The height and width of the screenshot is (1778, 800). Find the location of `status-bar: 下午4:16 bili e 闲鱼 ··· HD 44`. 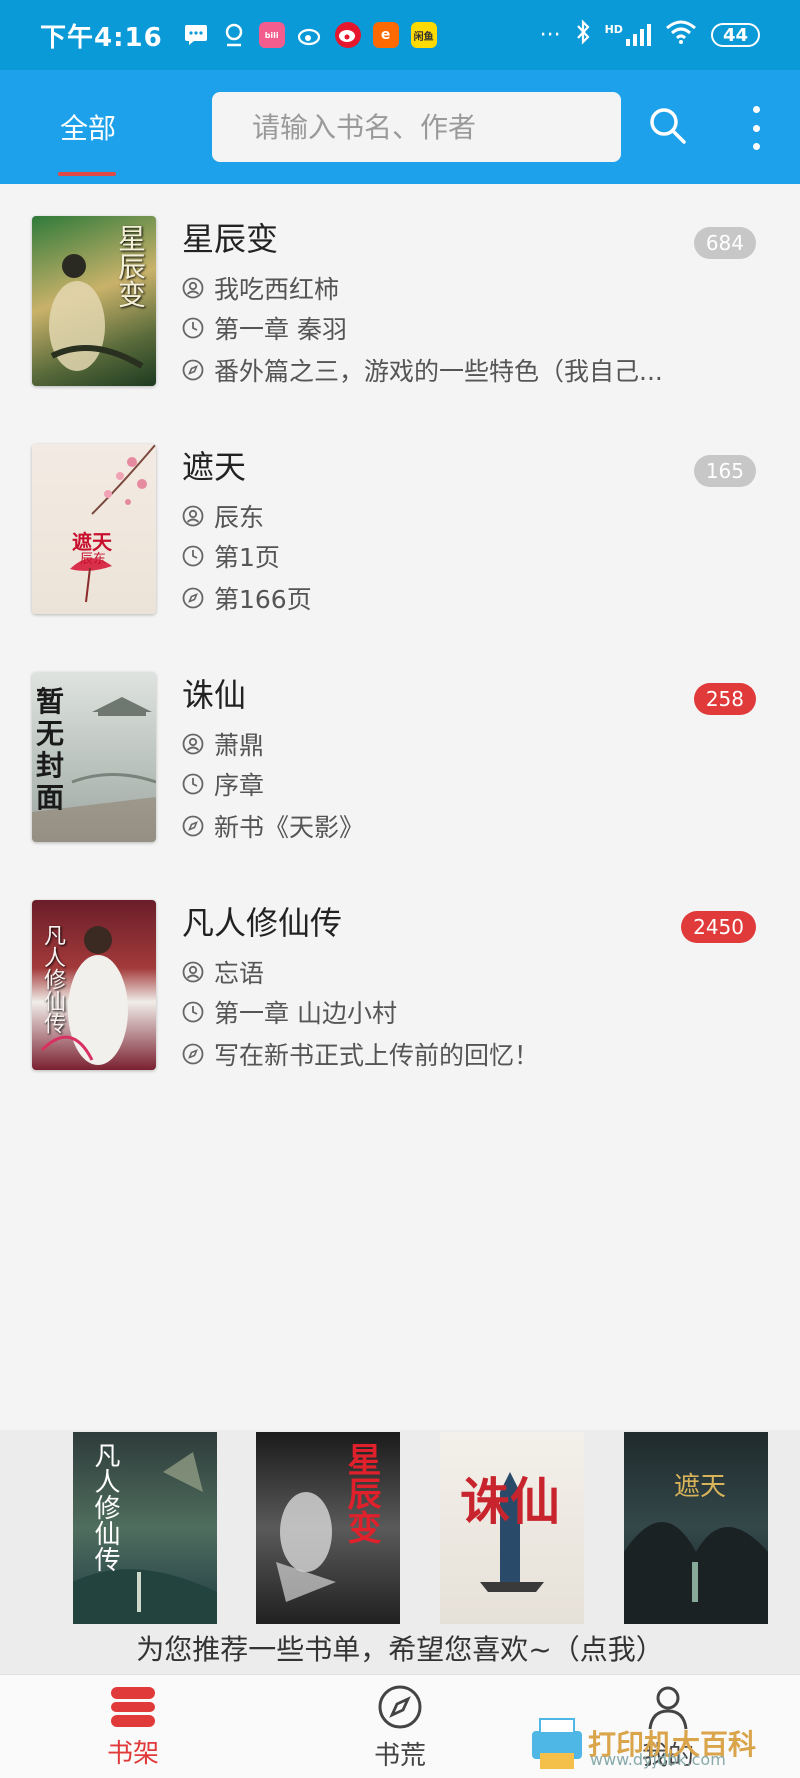

status-bar: 下午4:16 bili e 闲鱼 ··· HD 44 is located at coordinates (400, 35).